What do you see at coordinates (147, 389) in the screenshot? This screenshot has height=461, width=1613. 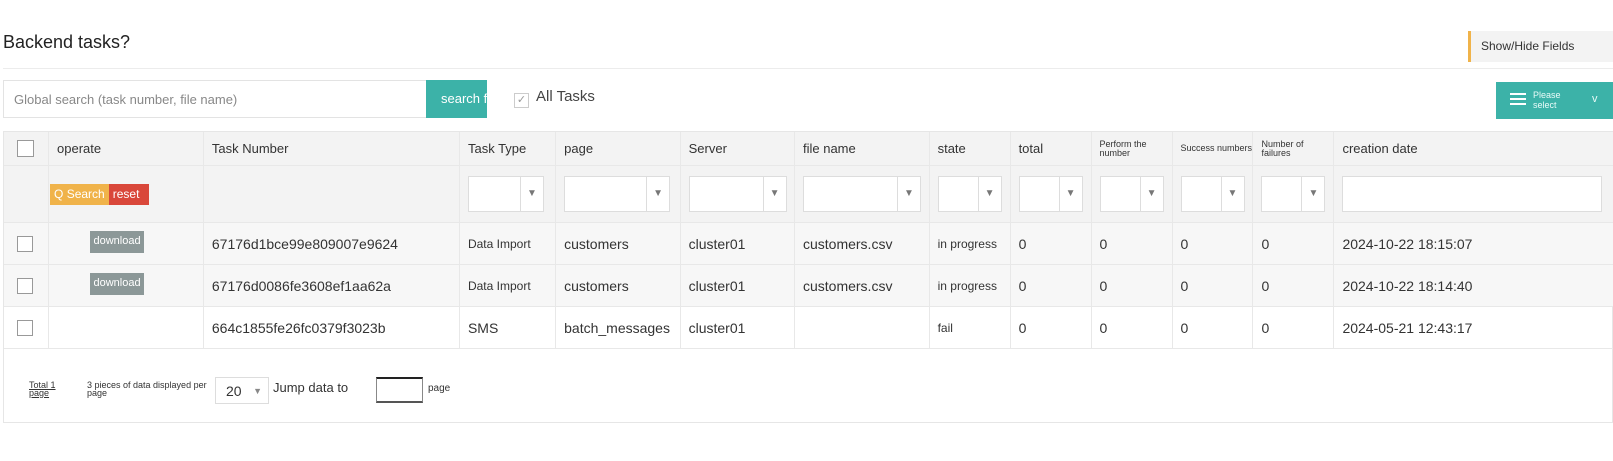 I see `pager-per-page-desc: 3 pieces of data displayed per page` at bounding box center [147, 389].